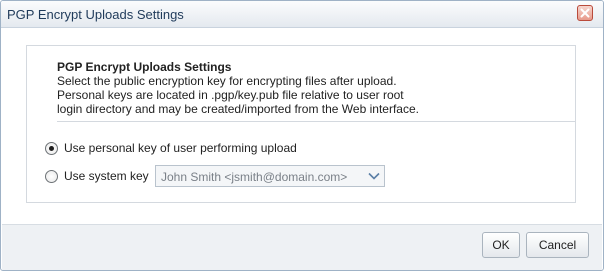 The width and height of the screenshot is (604, 271). What do you see at coordinates (51, 148) in the screenshot?
I see `personal-key-radio` at bounding box center [51, 148].